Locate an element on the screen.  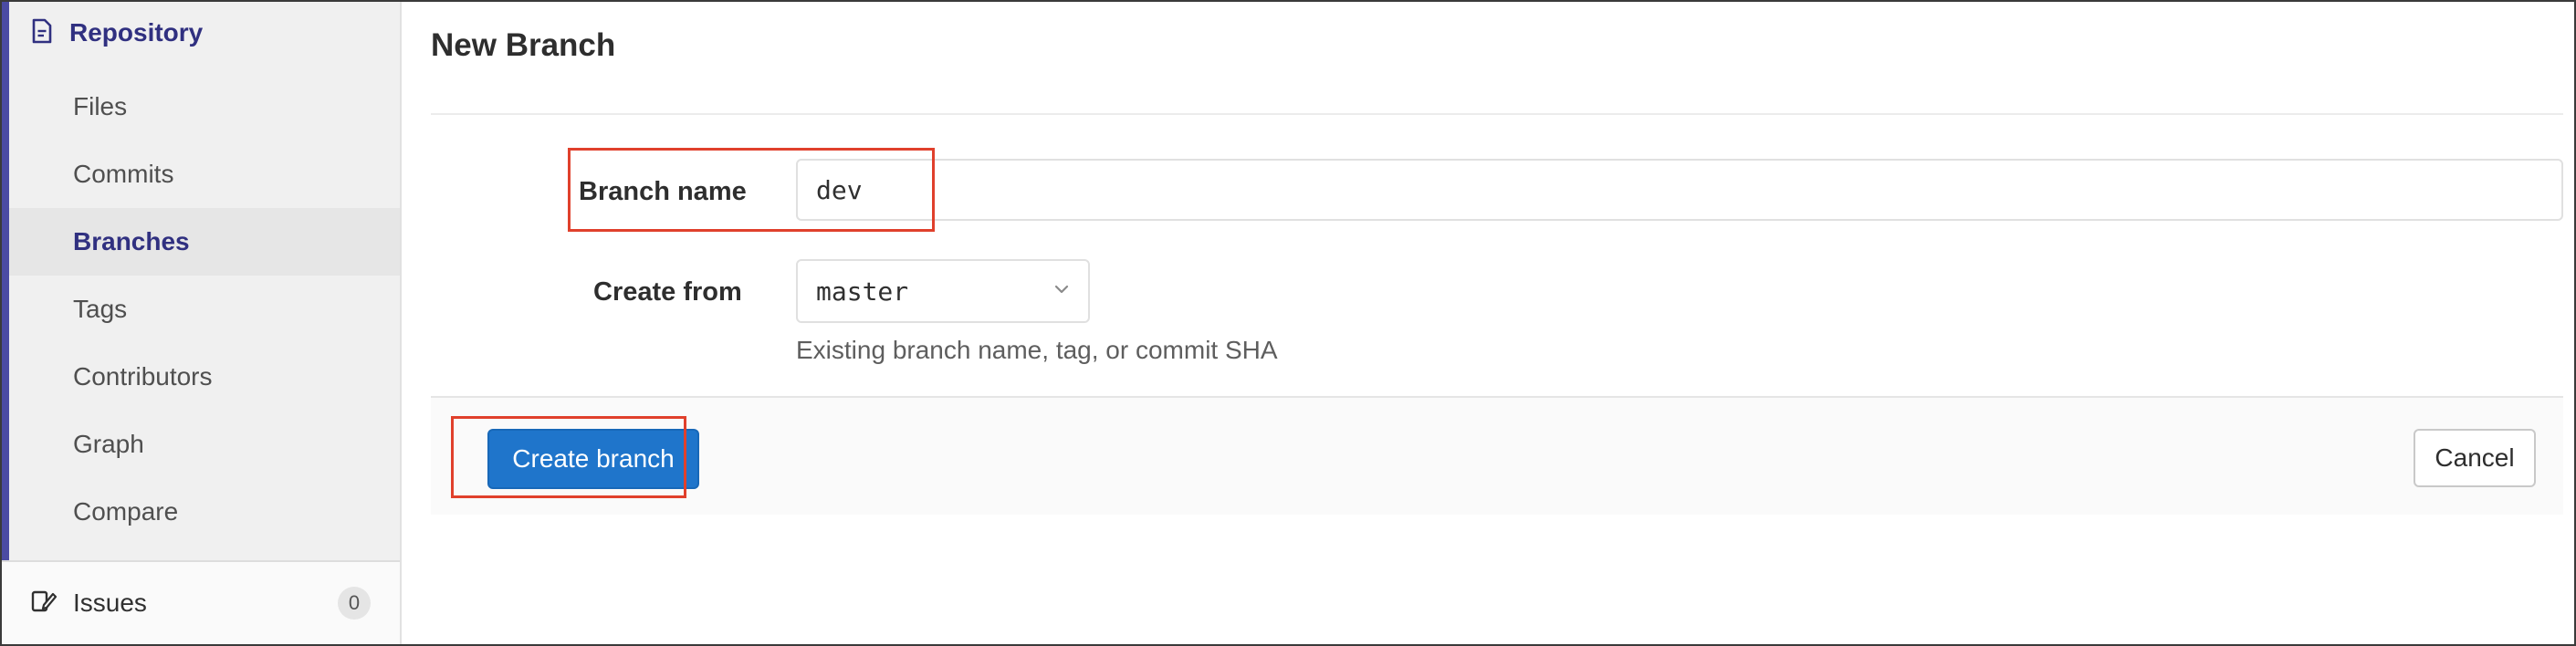
sidebar-item-tags: Tags is located at coordinates (204, 309).